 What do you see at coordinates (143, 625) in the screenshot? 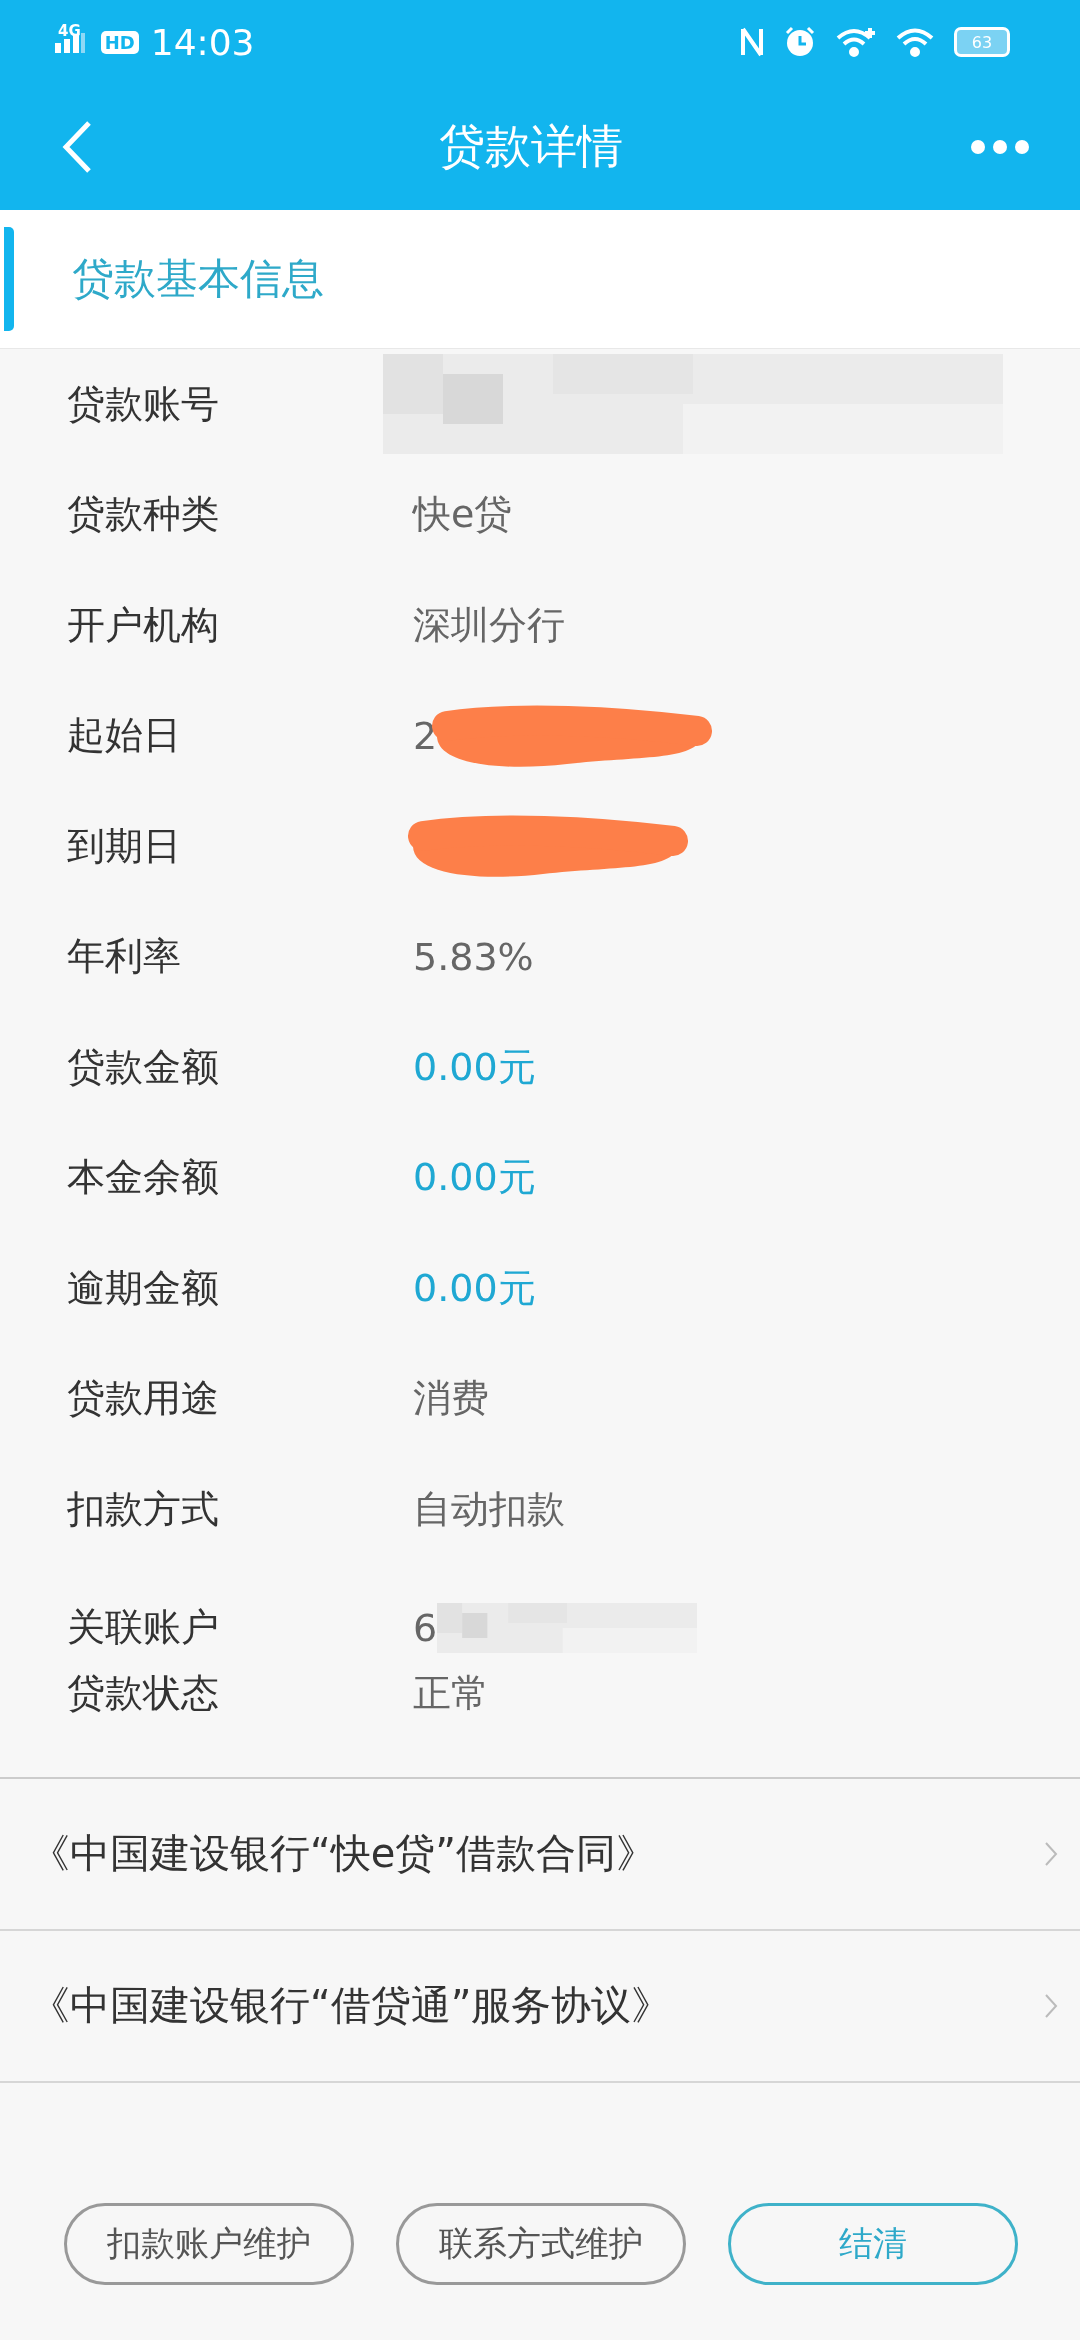
I see `field-label: 开户机构` at bounding box center [143, 625].